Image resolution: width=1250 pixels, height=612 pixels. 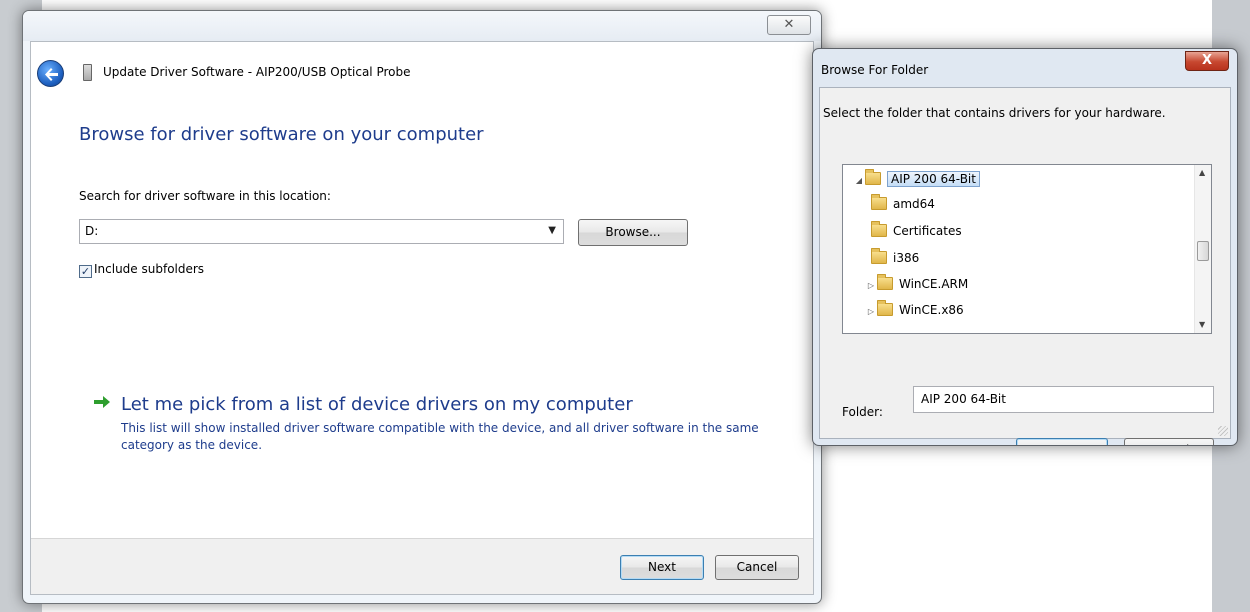 What do you see at coordinates (102, 402) in the screenshot?
I see `green-arrow-icon` at bounding box center [102, 402].